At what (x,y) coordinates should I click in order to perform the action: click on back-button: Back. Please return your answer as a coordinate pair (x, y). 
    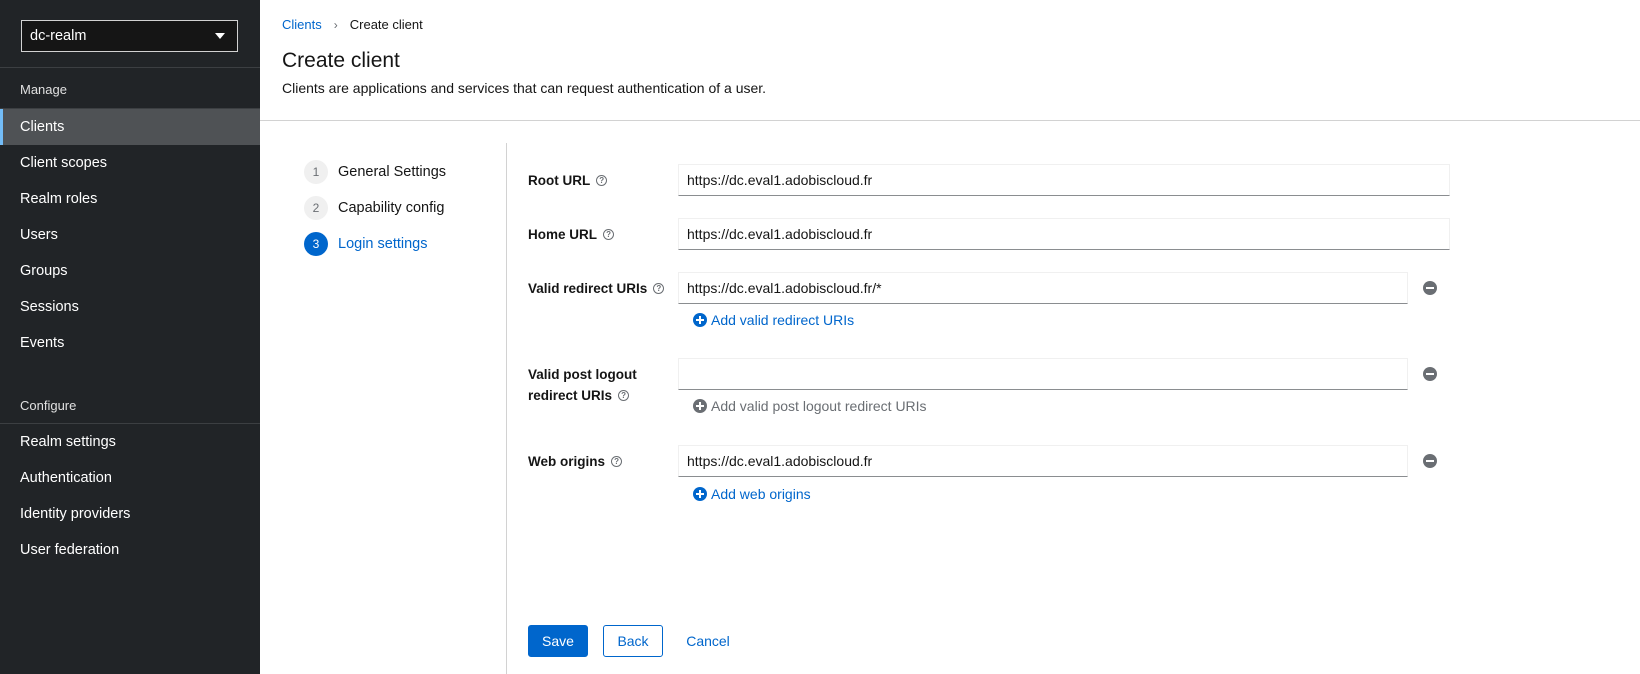
    Looking at the image, I should click on (633, 641).